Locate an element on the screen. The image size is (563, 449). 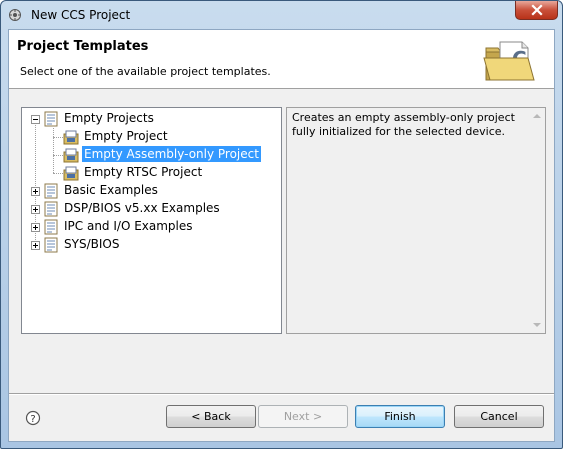
cancel-button: Cancel is located at coordinates (499, 416).